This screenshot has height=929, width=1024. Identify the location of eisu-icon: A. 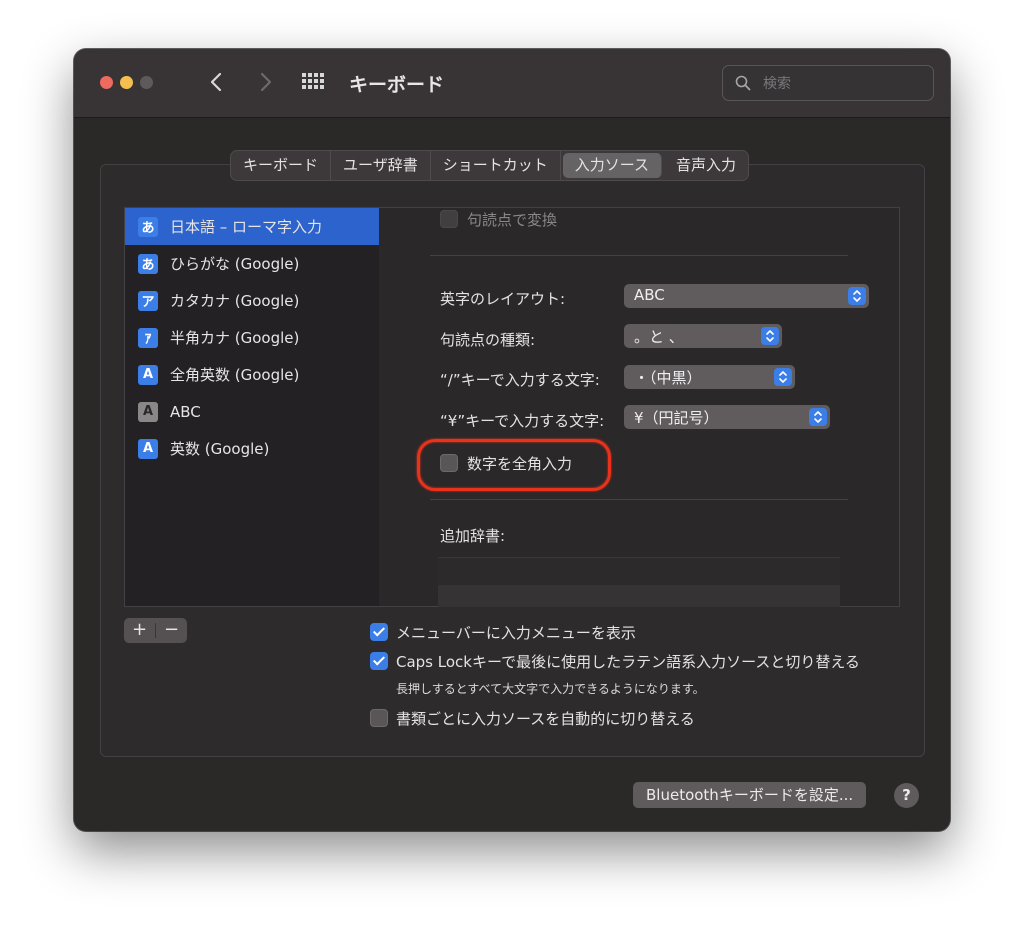
(148, 448).